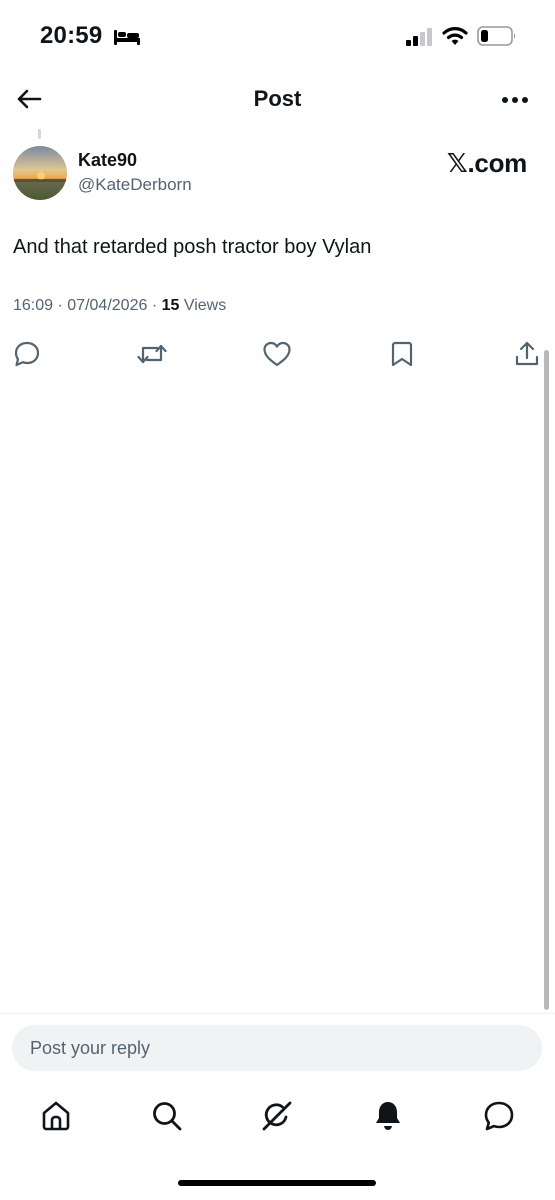 The height and width of the screenshot is (1200, 555). I want to click on post-header: Post, so click(277, 99).